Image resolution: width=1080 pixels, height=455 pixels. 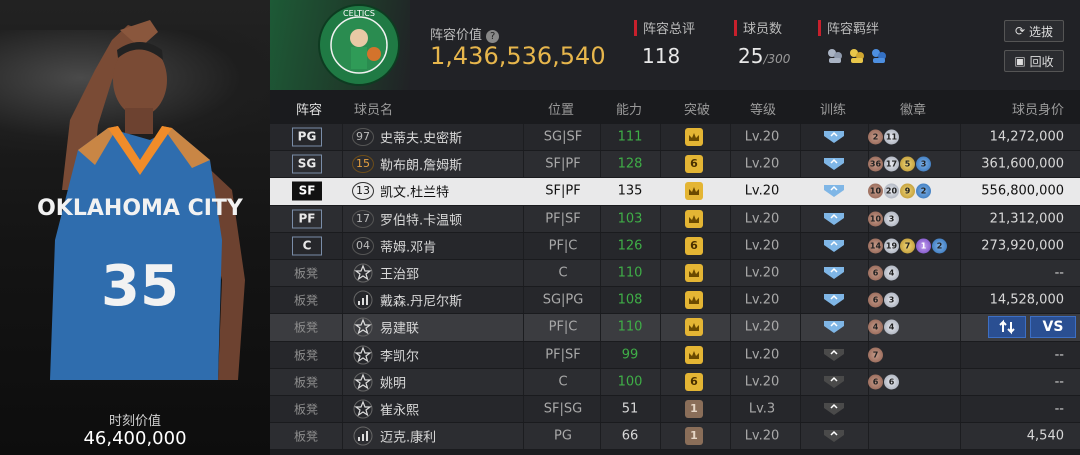 I want to click on player-name: 蒂姆.邓肯, so click(x=408, y=245).